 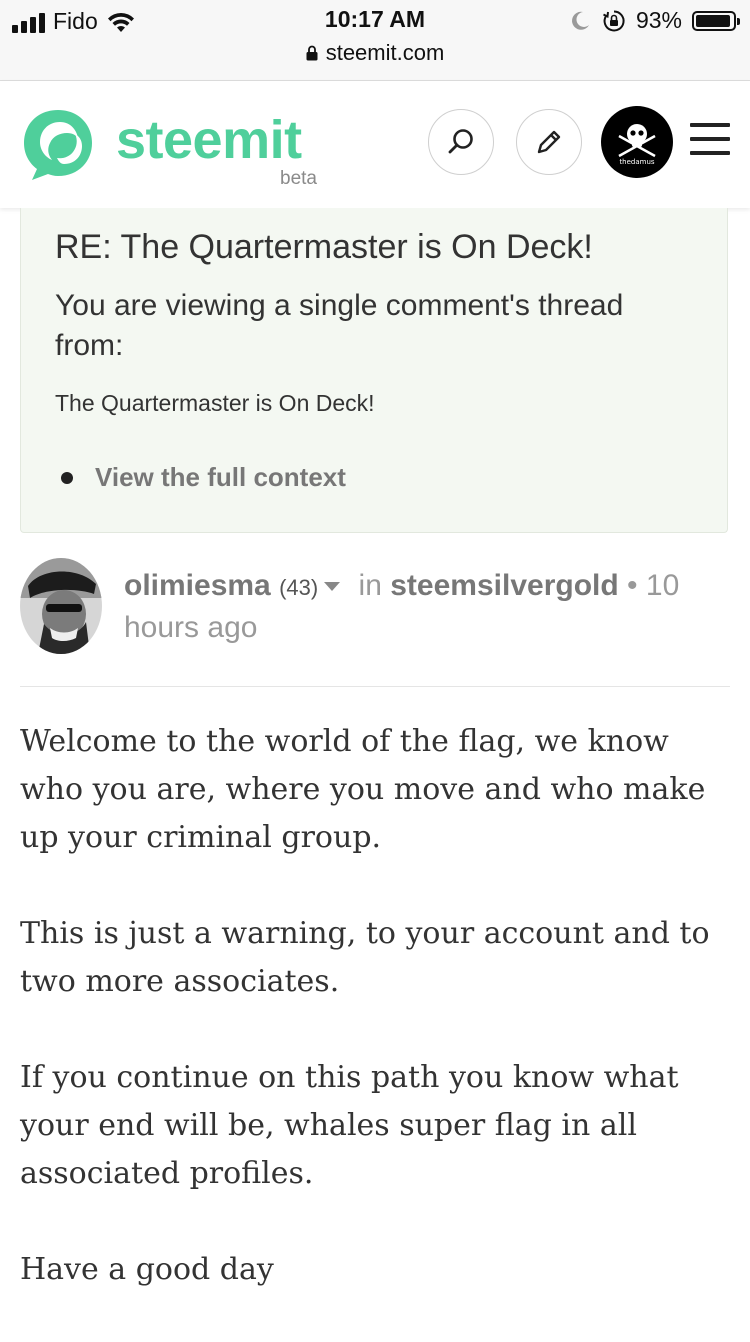 I want to click on search-icon, so click(x=460, y=141).